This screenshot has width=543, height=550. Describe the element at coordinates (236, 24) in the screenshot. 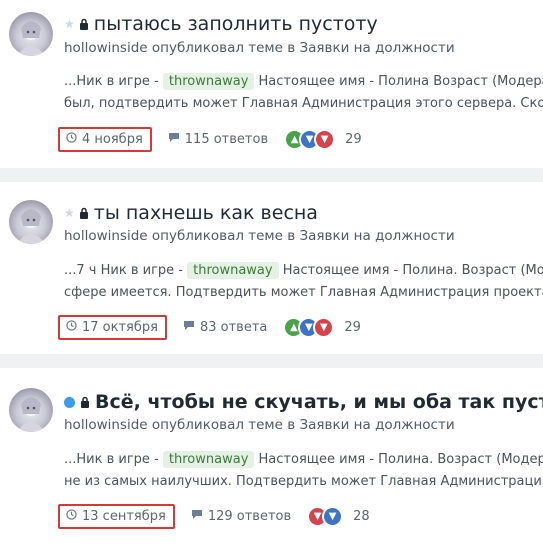

I see `thread-title: пытаюсь заполнить пустоту` at that location.